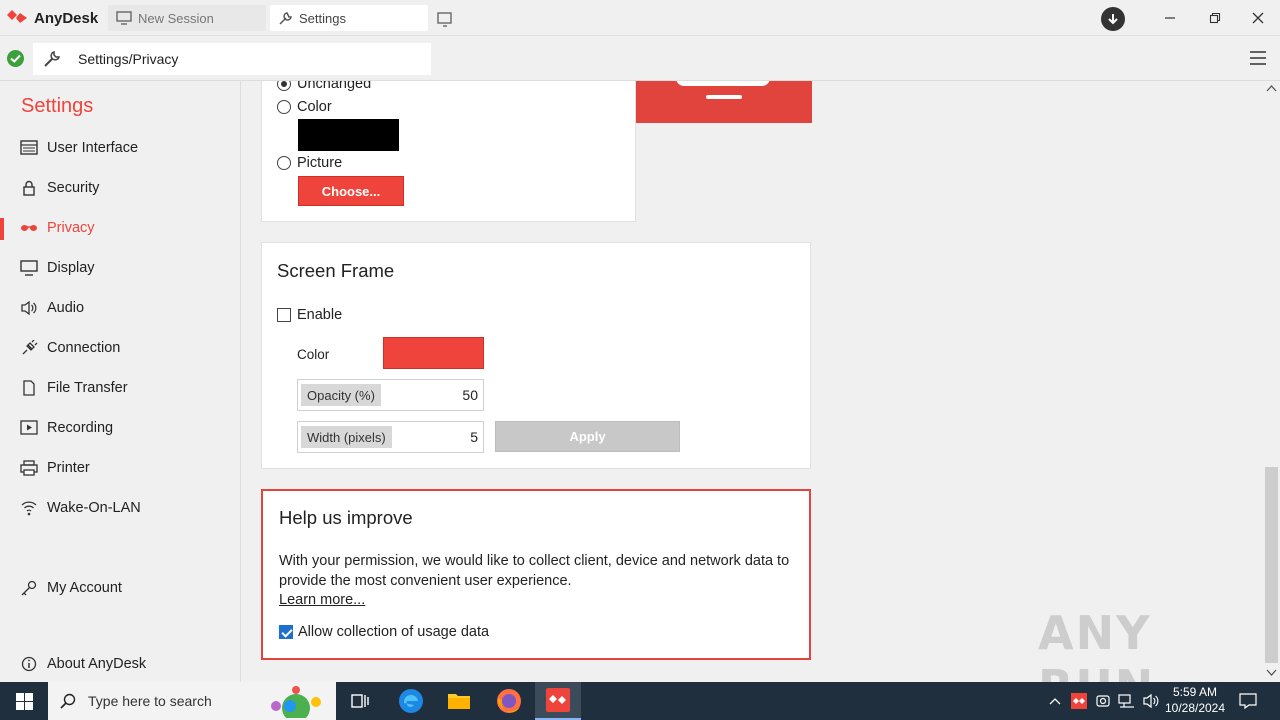 The width and height of the screenshot is (1280, 720). Describe the element at coordinates (336, 270) in the screenshot. I see `section-title: Screen Frame` at that location.